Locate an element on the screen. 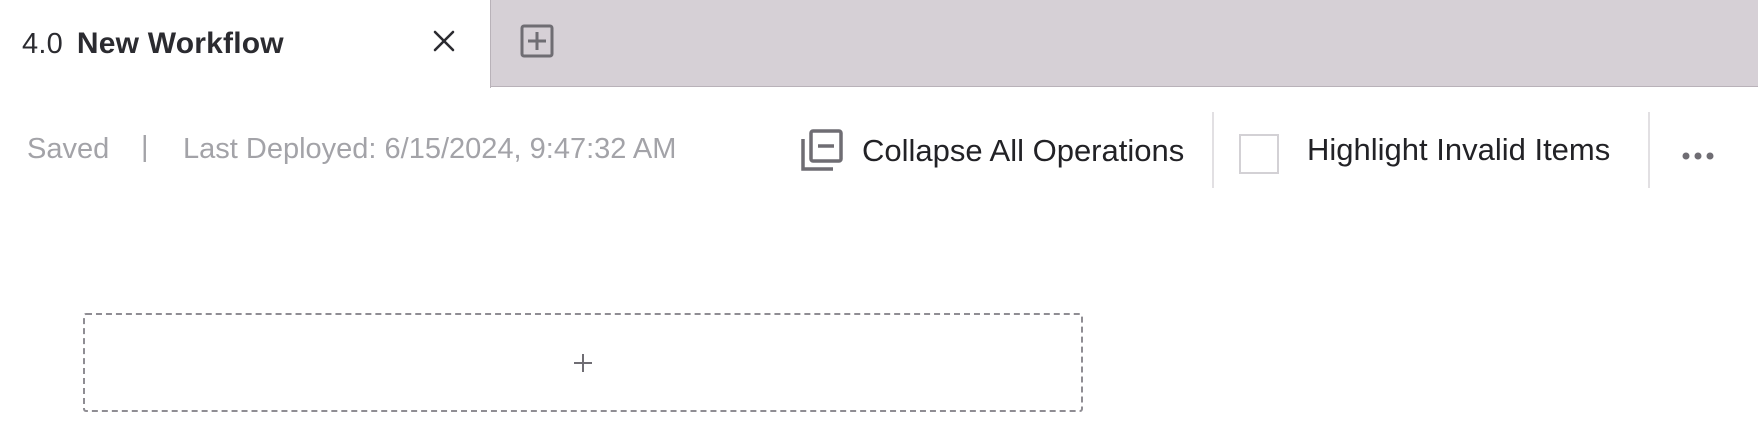 The width and height of the screenshot is (1758, 432). last-deployed-status: Last Deployed: 6/15/2024, 9:47:32 AM is located at coordinates (430, 149).